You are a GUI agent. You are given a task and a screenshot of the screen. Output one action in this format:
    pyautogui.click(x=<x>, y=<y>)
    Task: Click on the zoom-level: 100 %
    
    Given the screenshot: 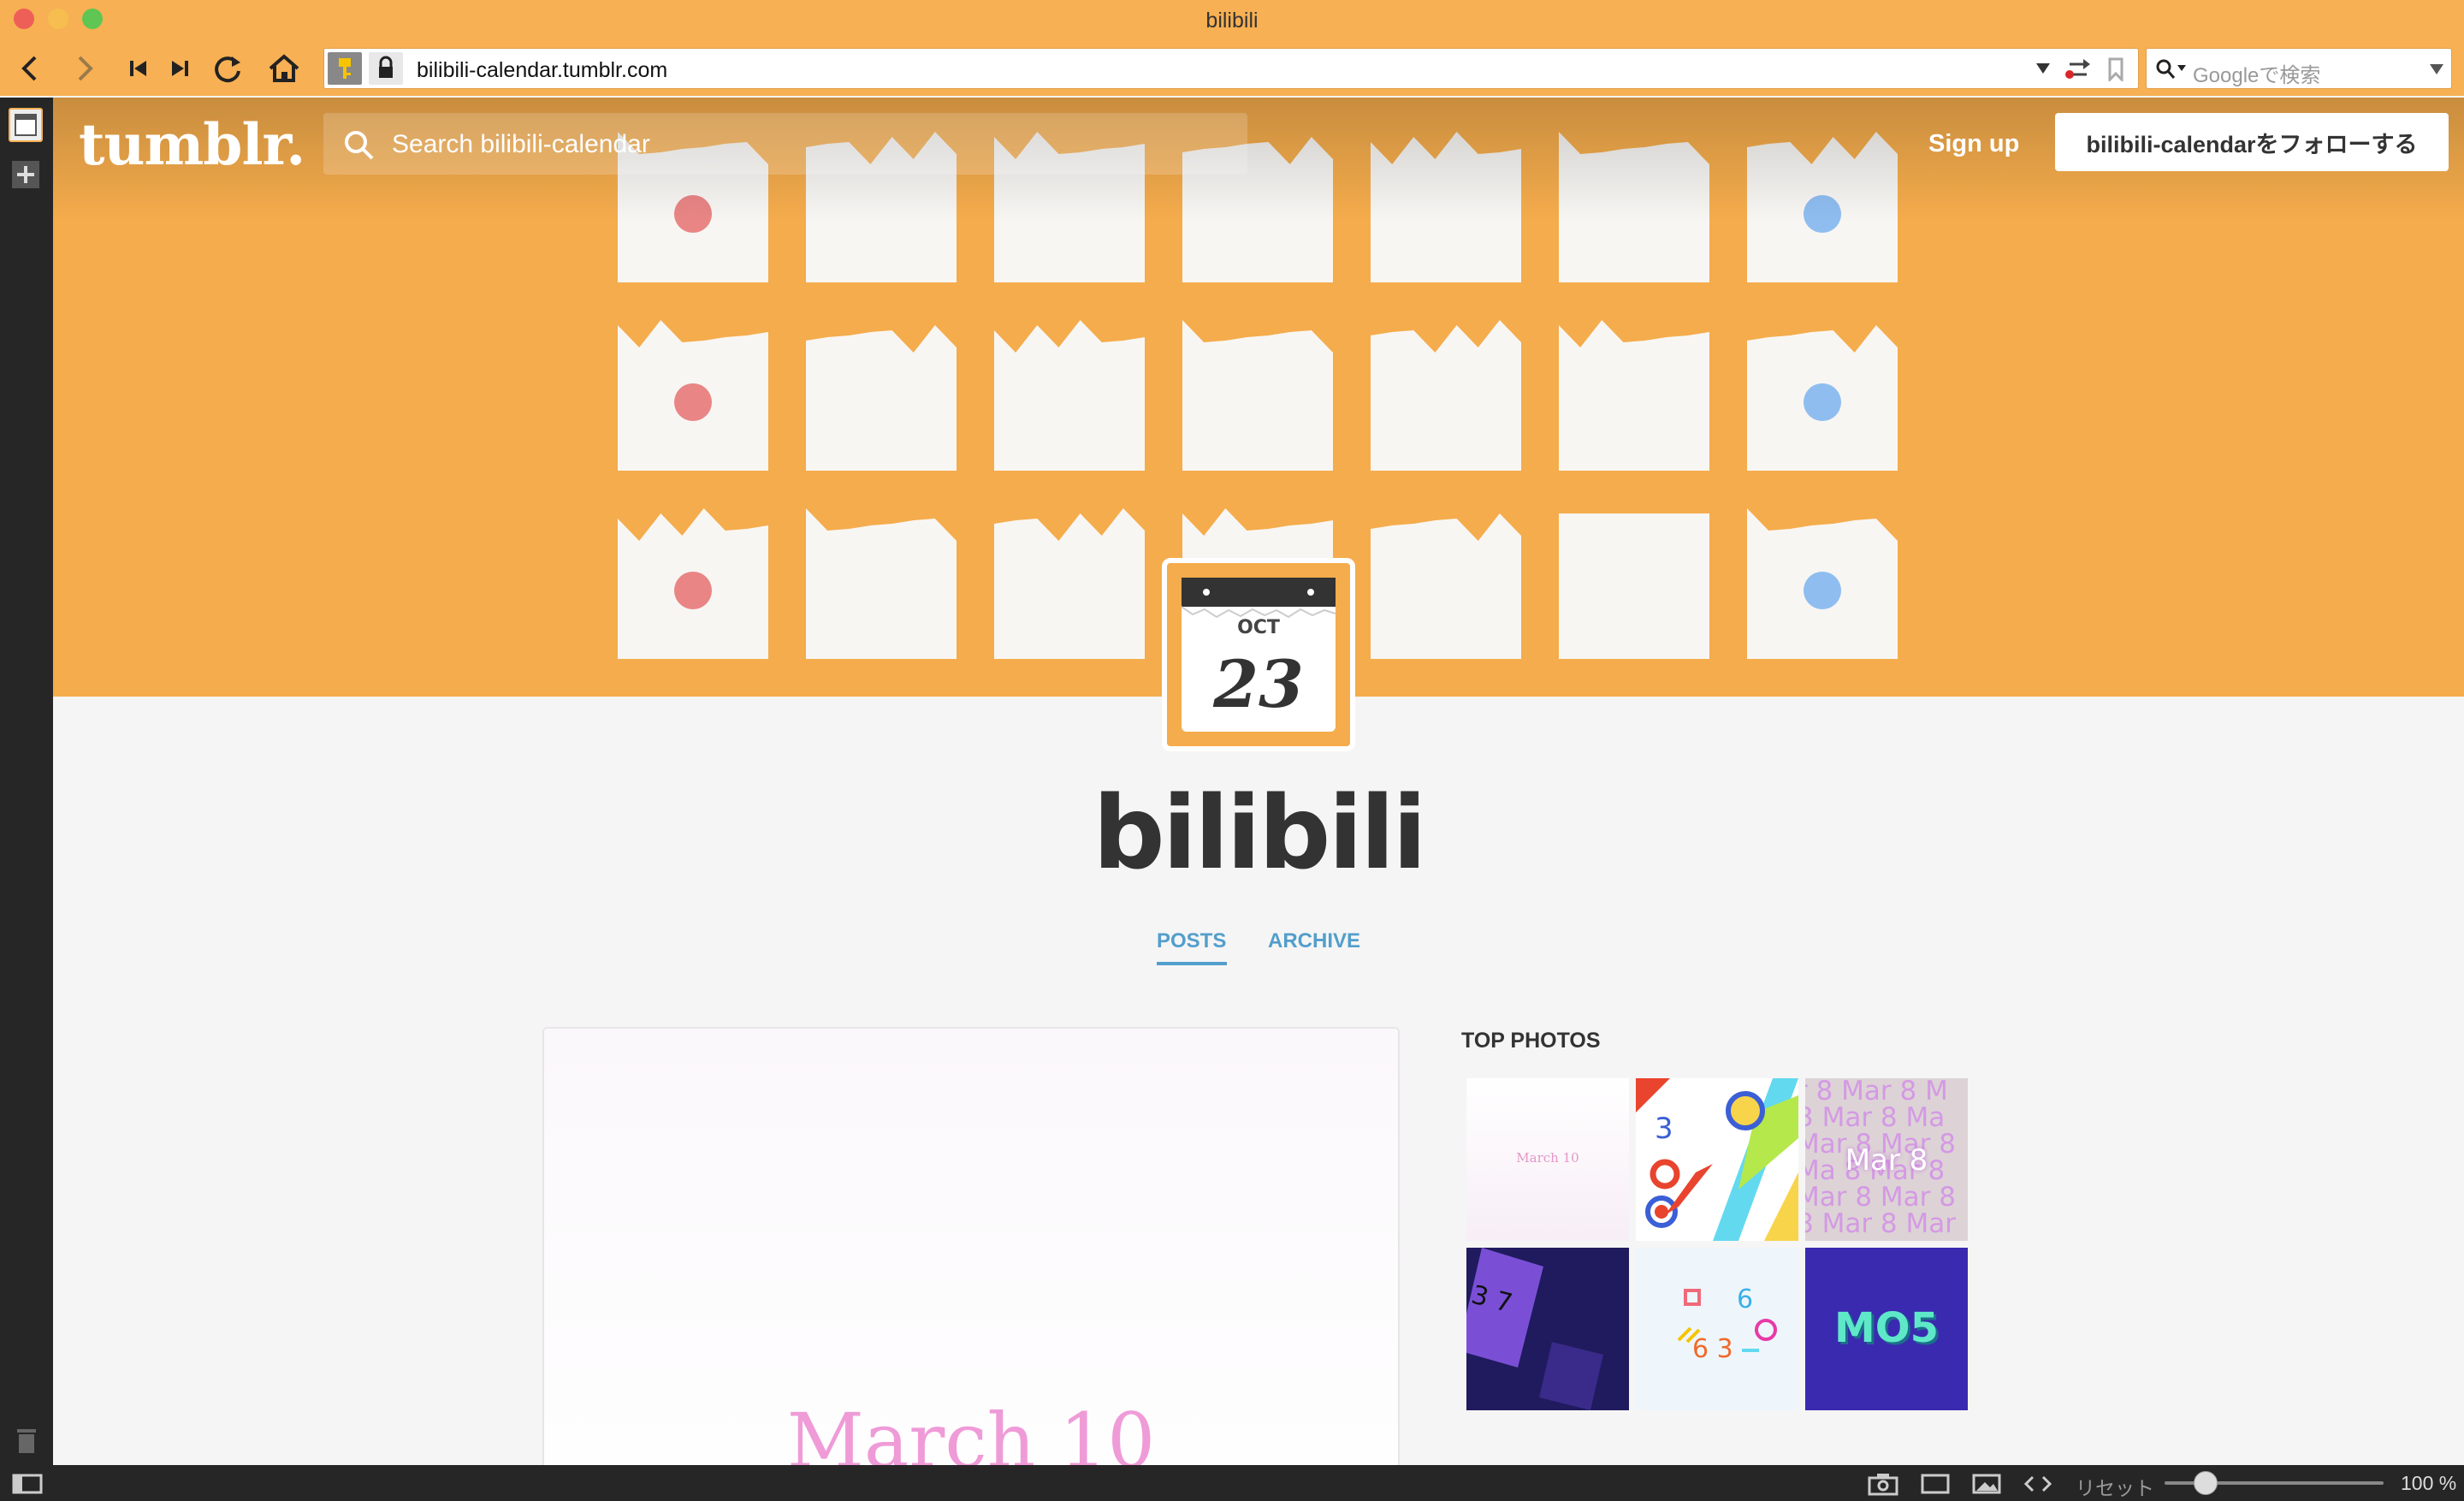 What is the action you would take?
    pyautogui.click(x=2429, y=1483)
    